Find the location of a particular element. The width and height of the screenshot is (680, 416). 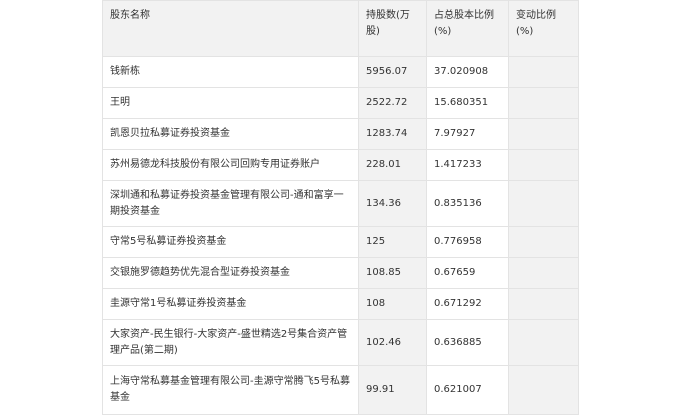

cell-shares: 102.46 is located at coordinates (392, 342).